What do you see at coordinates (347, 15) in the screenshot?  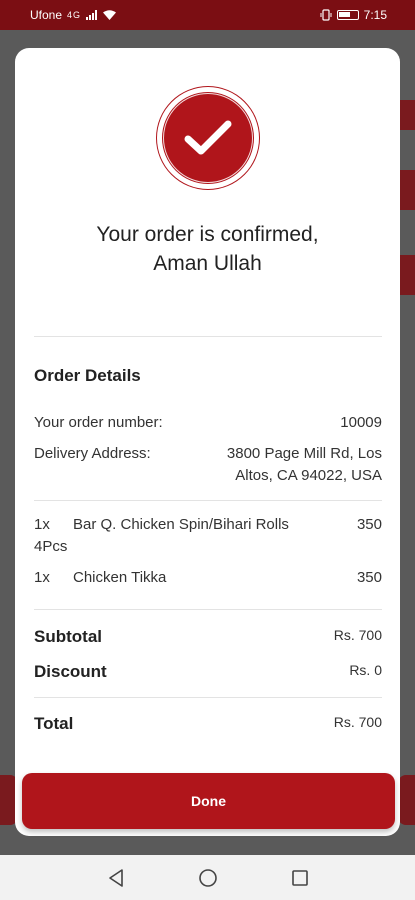 I see `battery-icon` at bounding box center [347, 15].